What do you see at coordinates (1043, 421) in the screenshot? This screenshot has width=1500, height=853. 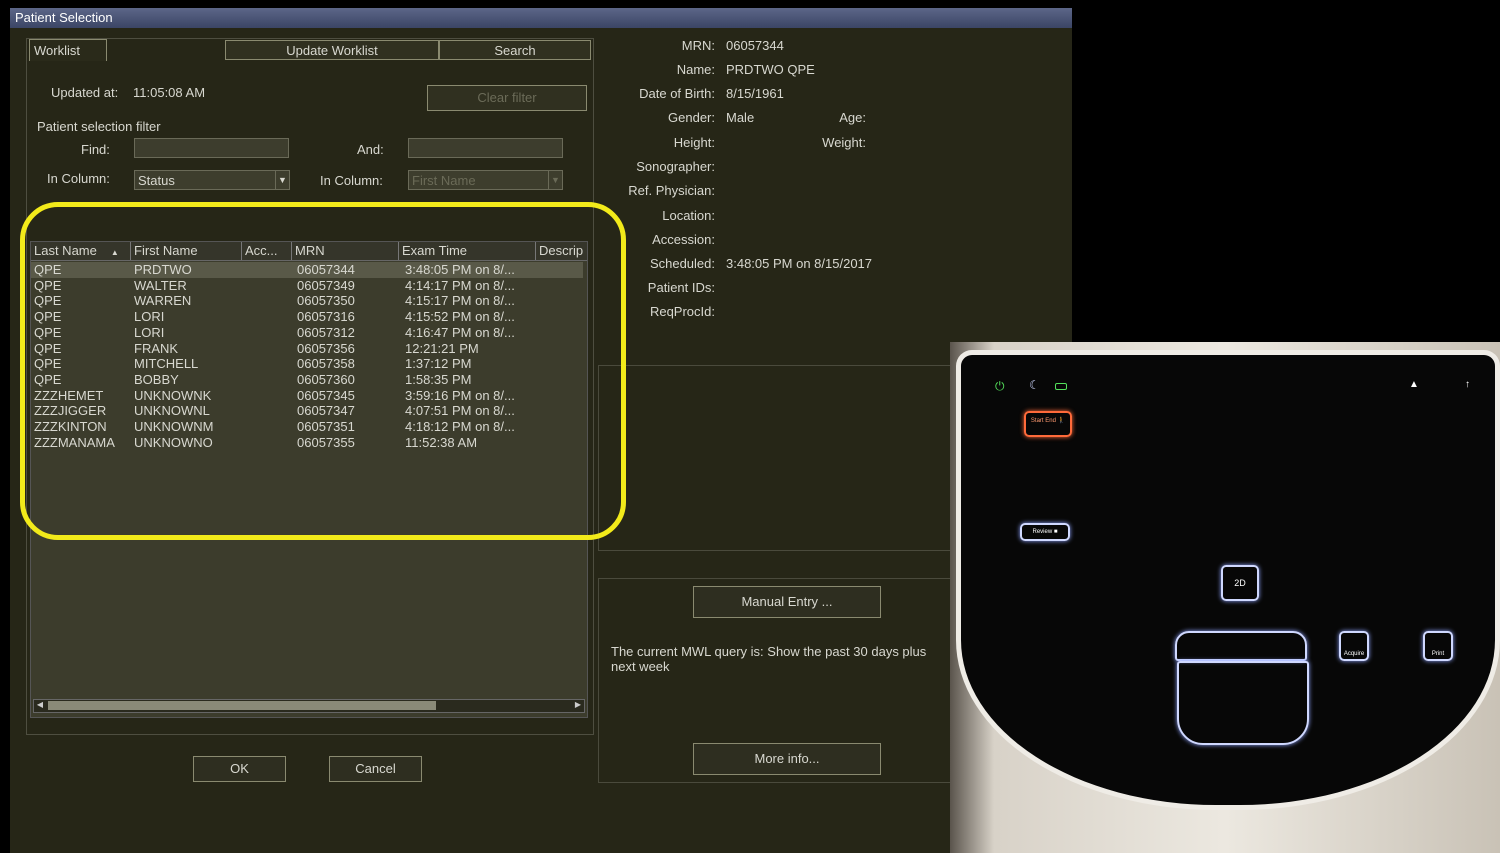 I see `start-end-label: Start End` at bounding box center [1043, 421].